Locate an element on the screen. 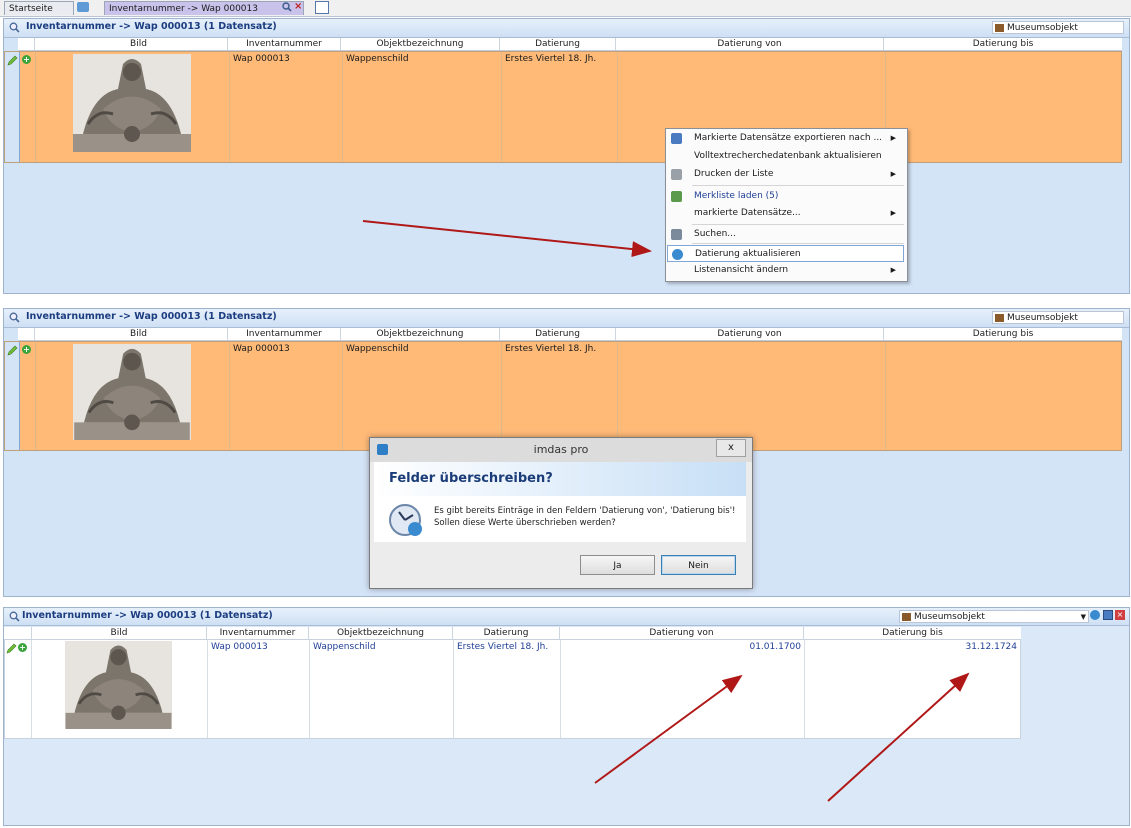 The width and height of the screenshot is (1131, 828). clock-update-icon is located at coordinates (406, 521).